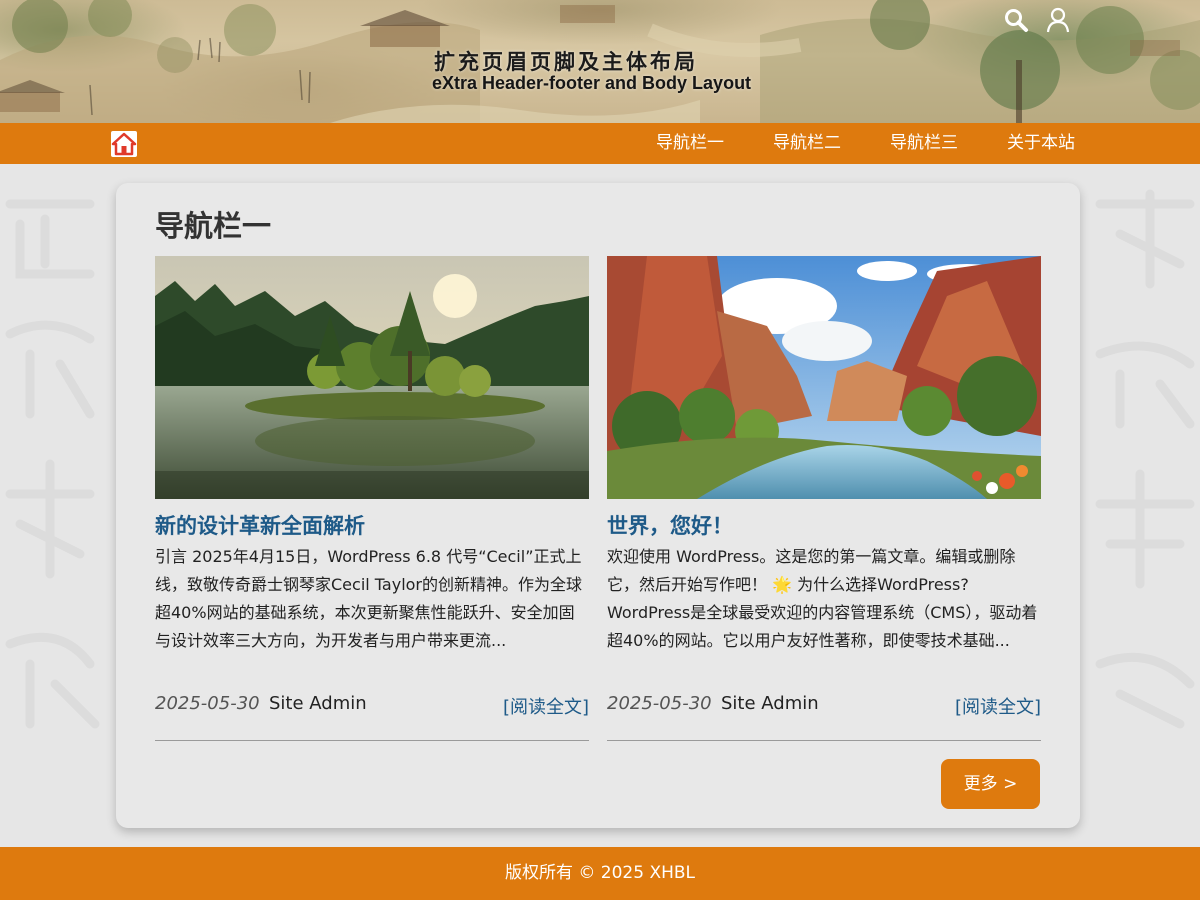 The height and width of the screenshot is (900, 1200). What do you see at coordinates (372, 526) in the screenshot?
I see `post-title: 新的设计革新全面解析` at bounding box center [372, 526].